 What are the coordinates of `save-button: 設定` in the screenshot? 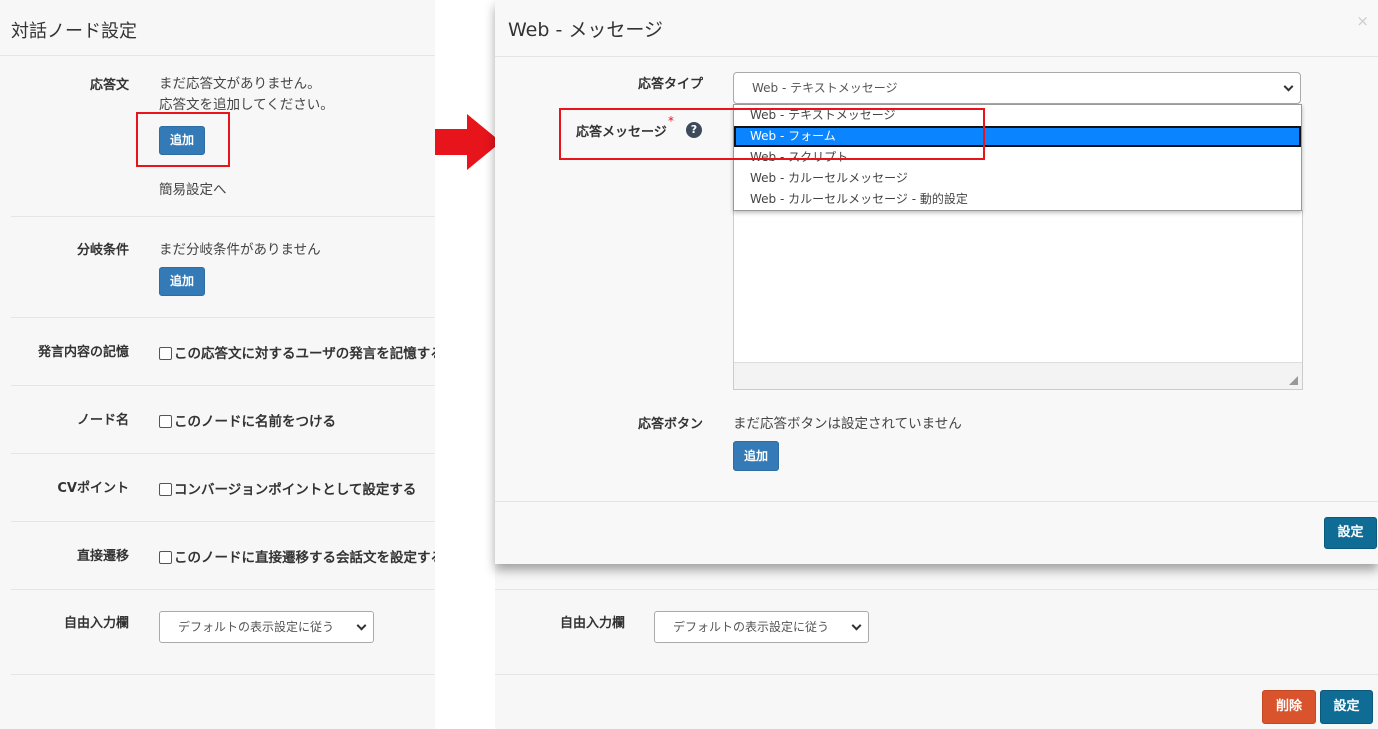 It's located at (1346, 707).